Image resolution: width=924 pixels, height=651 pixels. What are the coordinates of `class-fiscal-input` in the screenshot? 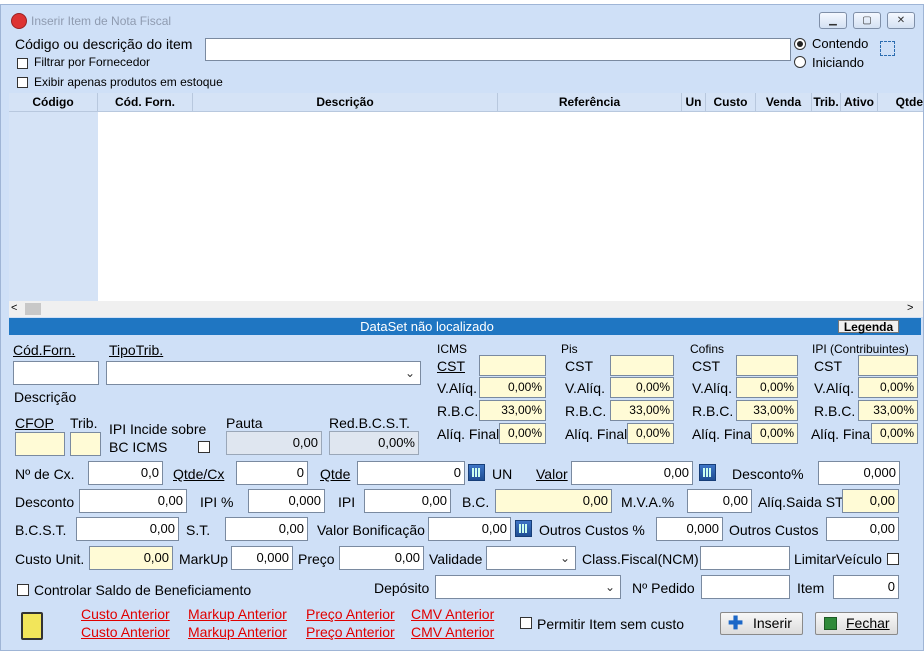 It's located at (745, 558).